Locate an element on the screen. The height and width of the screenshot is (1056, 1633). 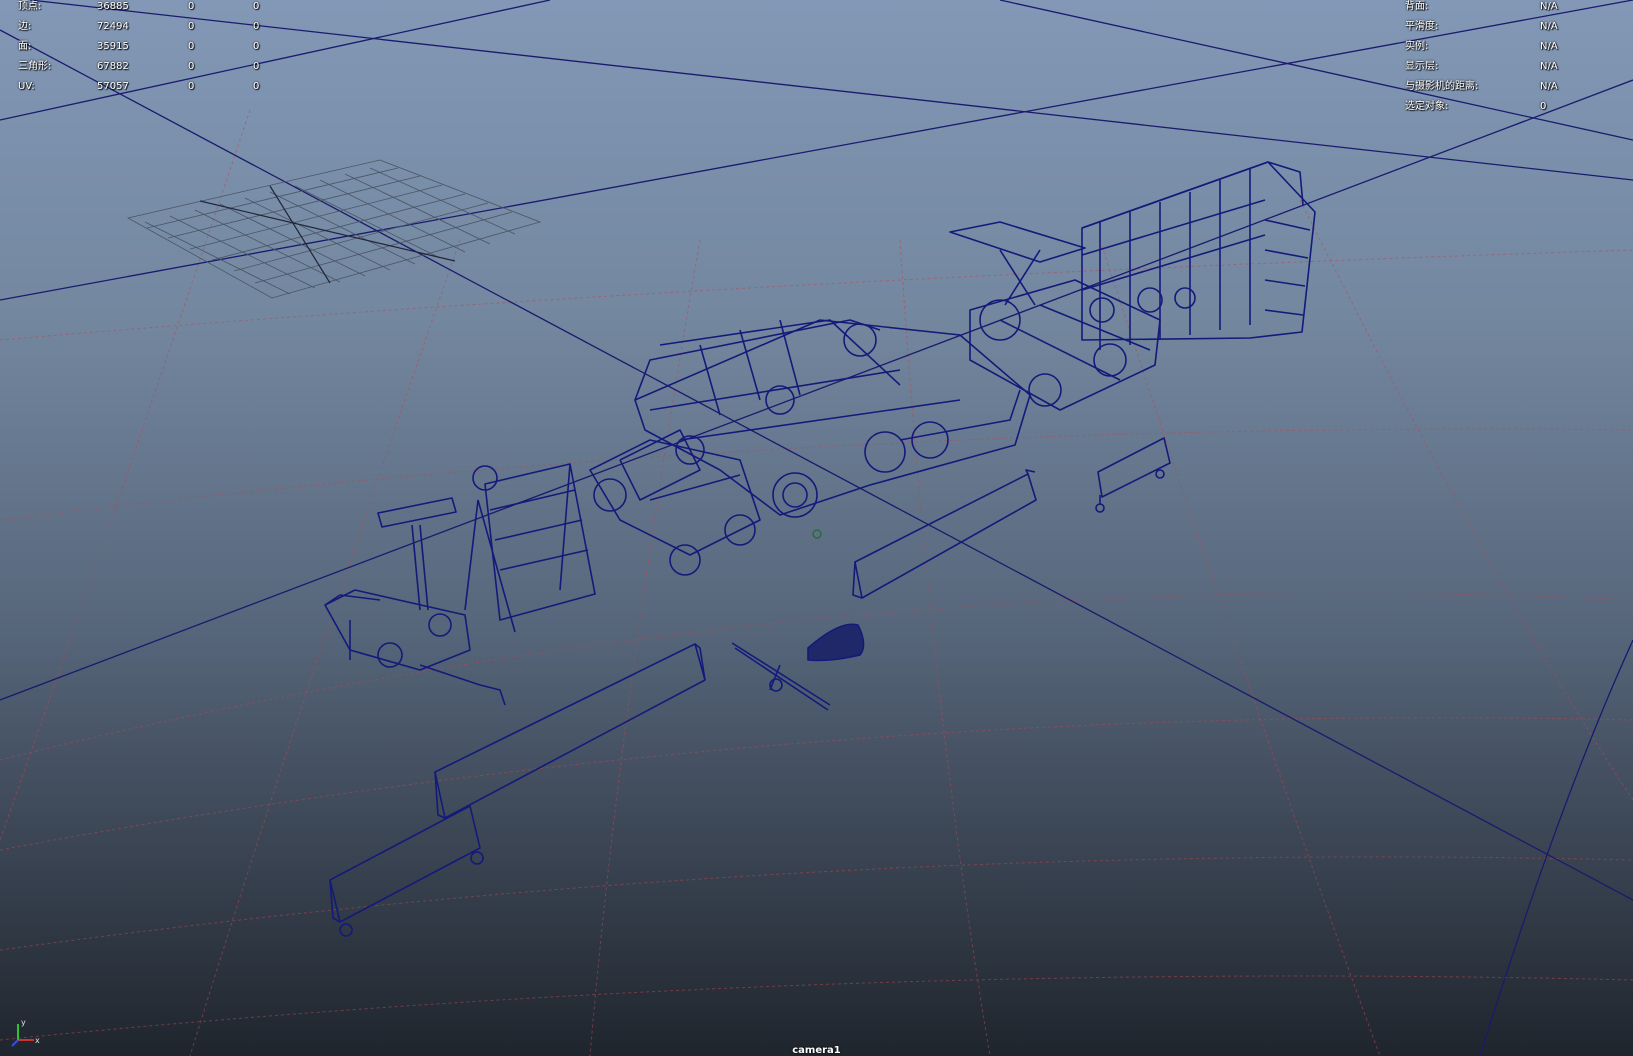
hud-count: 67882 is located at coordinates (113, 66).